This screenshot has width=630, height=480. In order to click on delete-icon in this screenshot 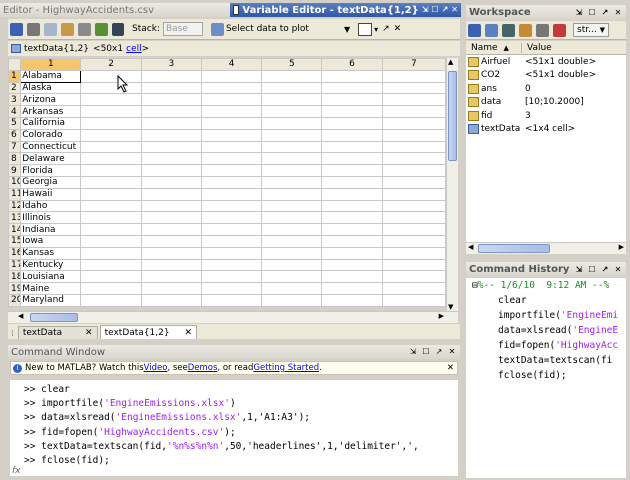, I will do `click(559, 30)`.